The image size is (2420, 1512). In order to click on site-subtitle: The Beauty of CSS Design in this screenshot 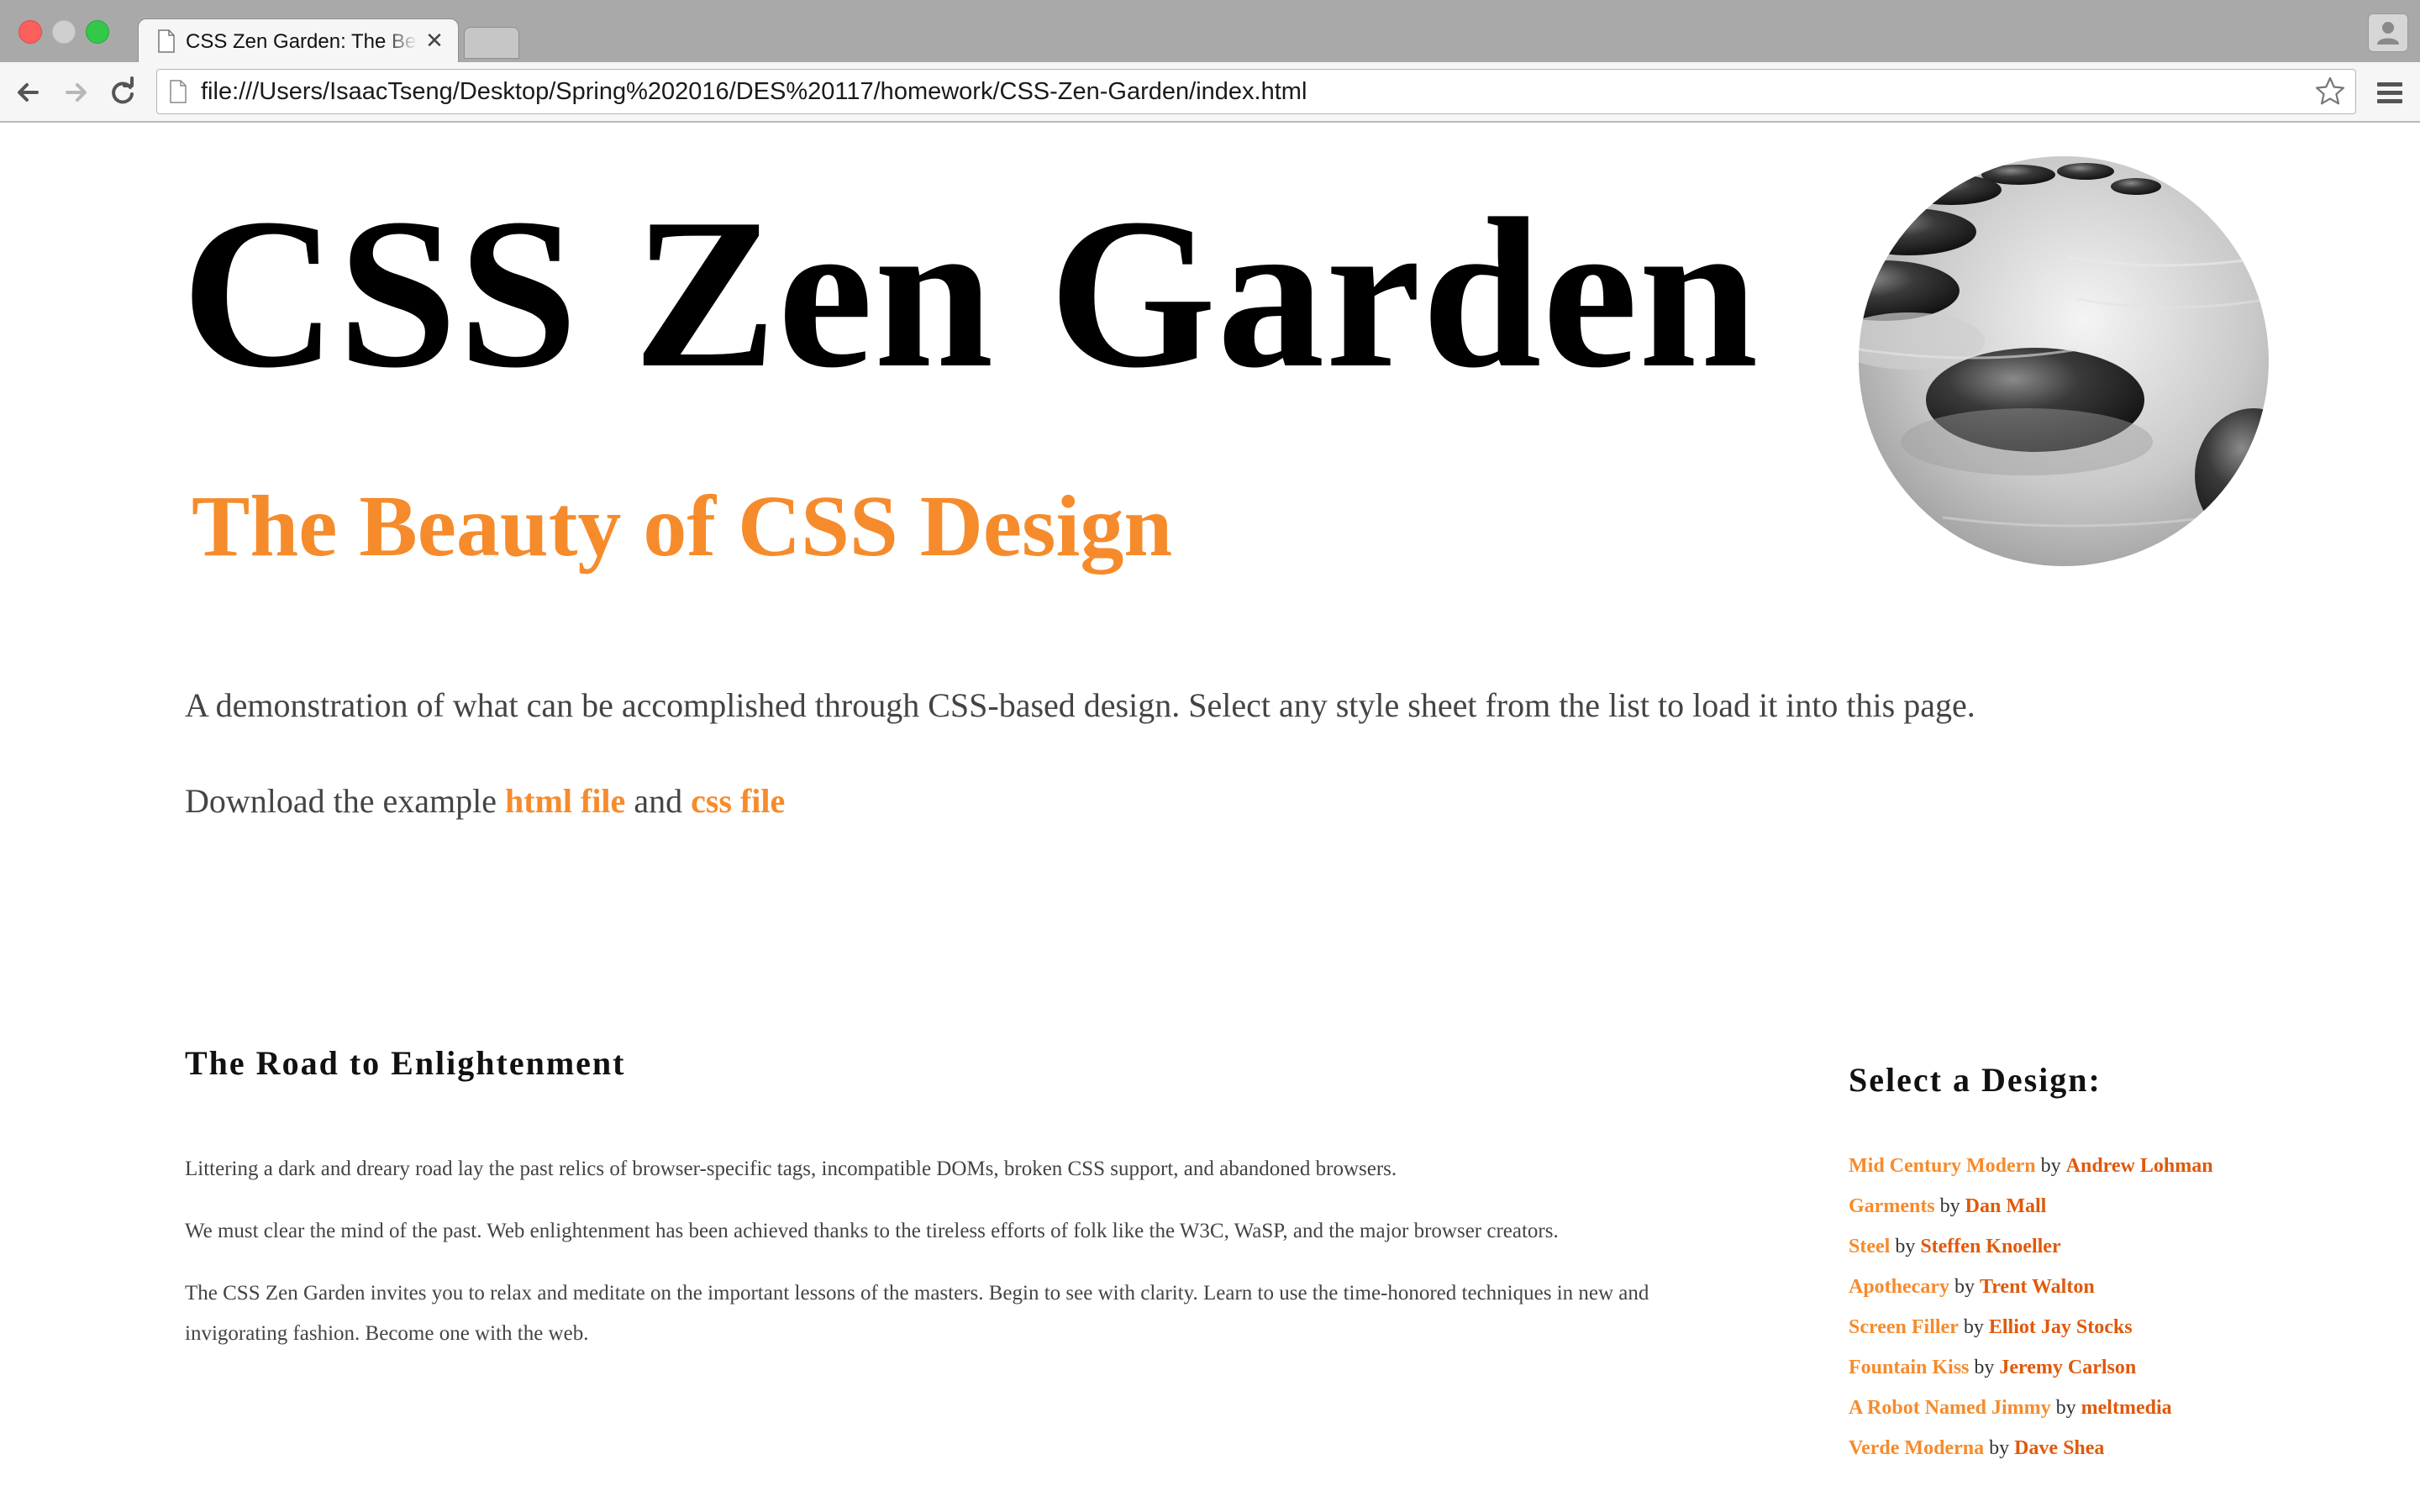, I will do `click(682, 526)`.